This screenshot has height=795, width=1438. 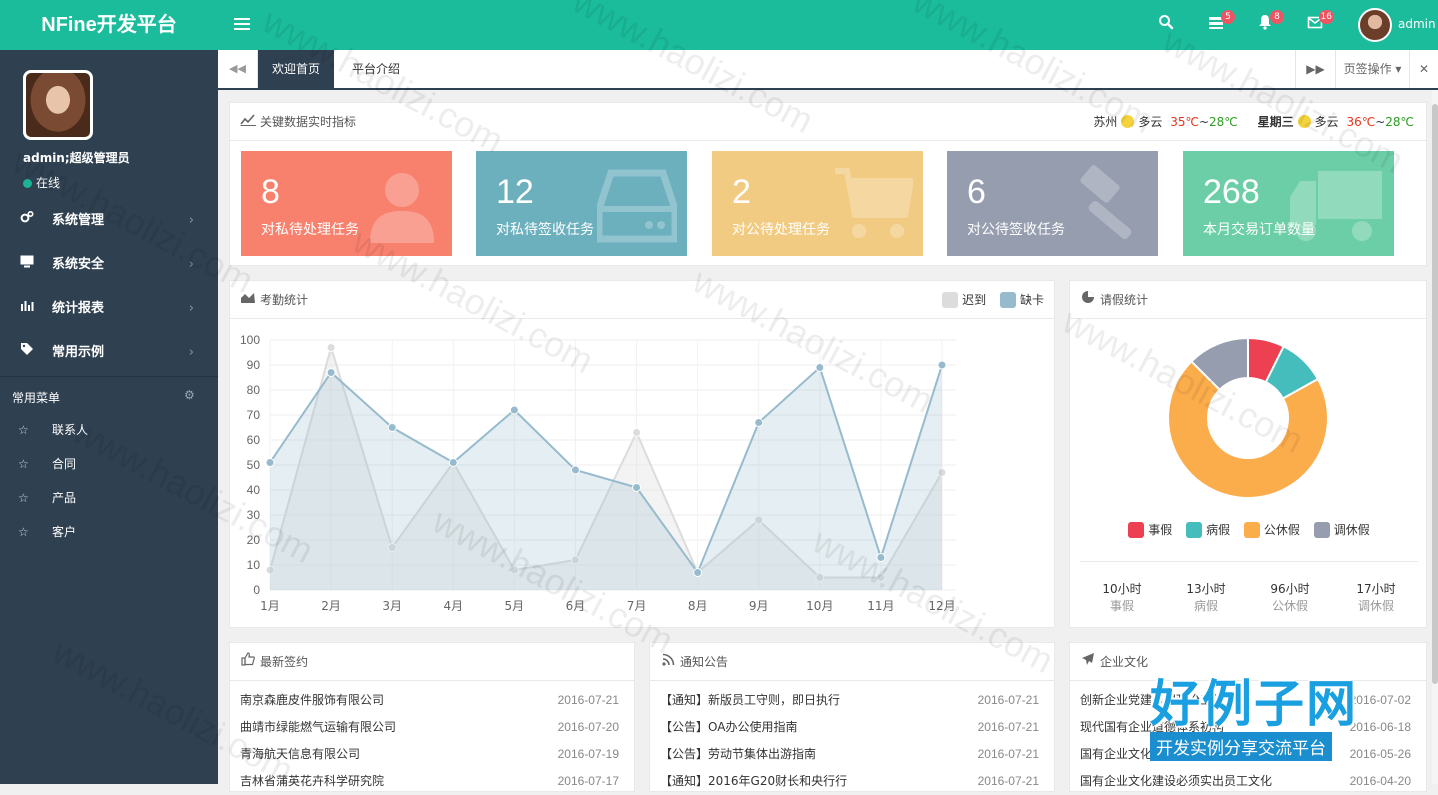 What do you see at coordinates (248, 300) in the screenshot?
I see `area-chart-icon` at bounding box center [248, 300].